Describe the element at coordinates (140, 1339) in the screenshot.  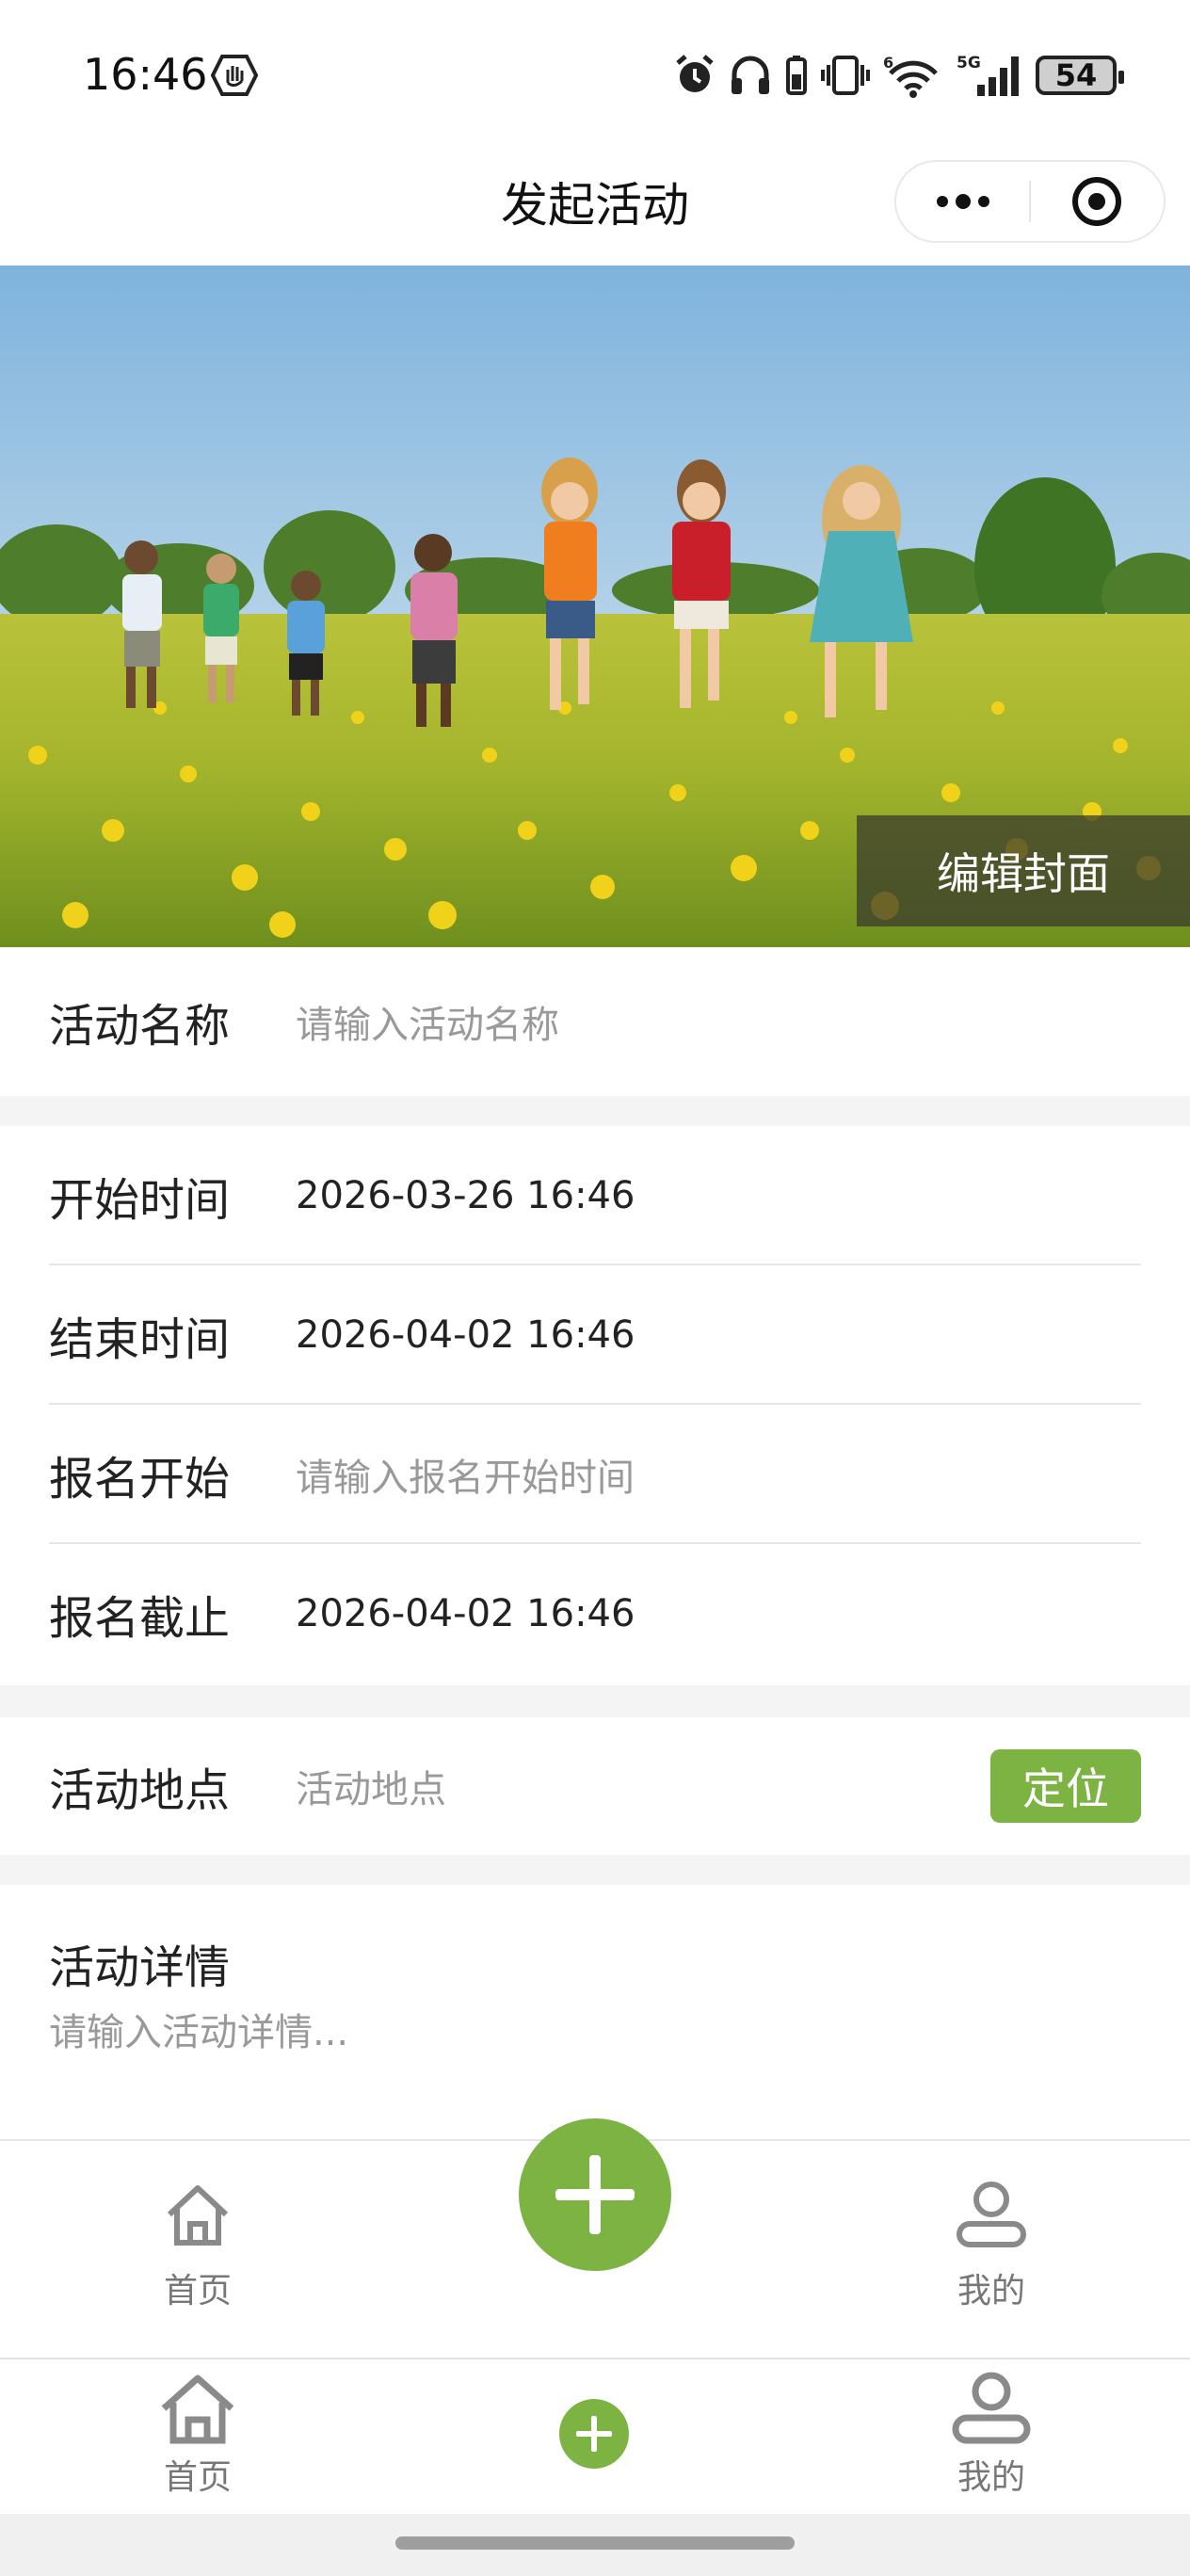
I see `end-time-label: 结束时间` at that location.